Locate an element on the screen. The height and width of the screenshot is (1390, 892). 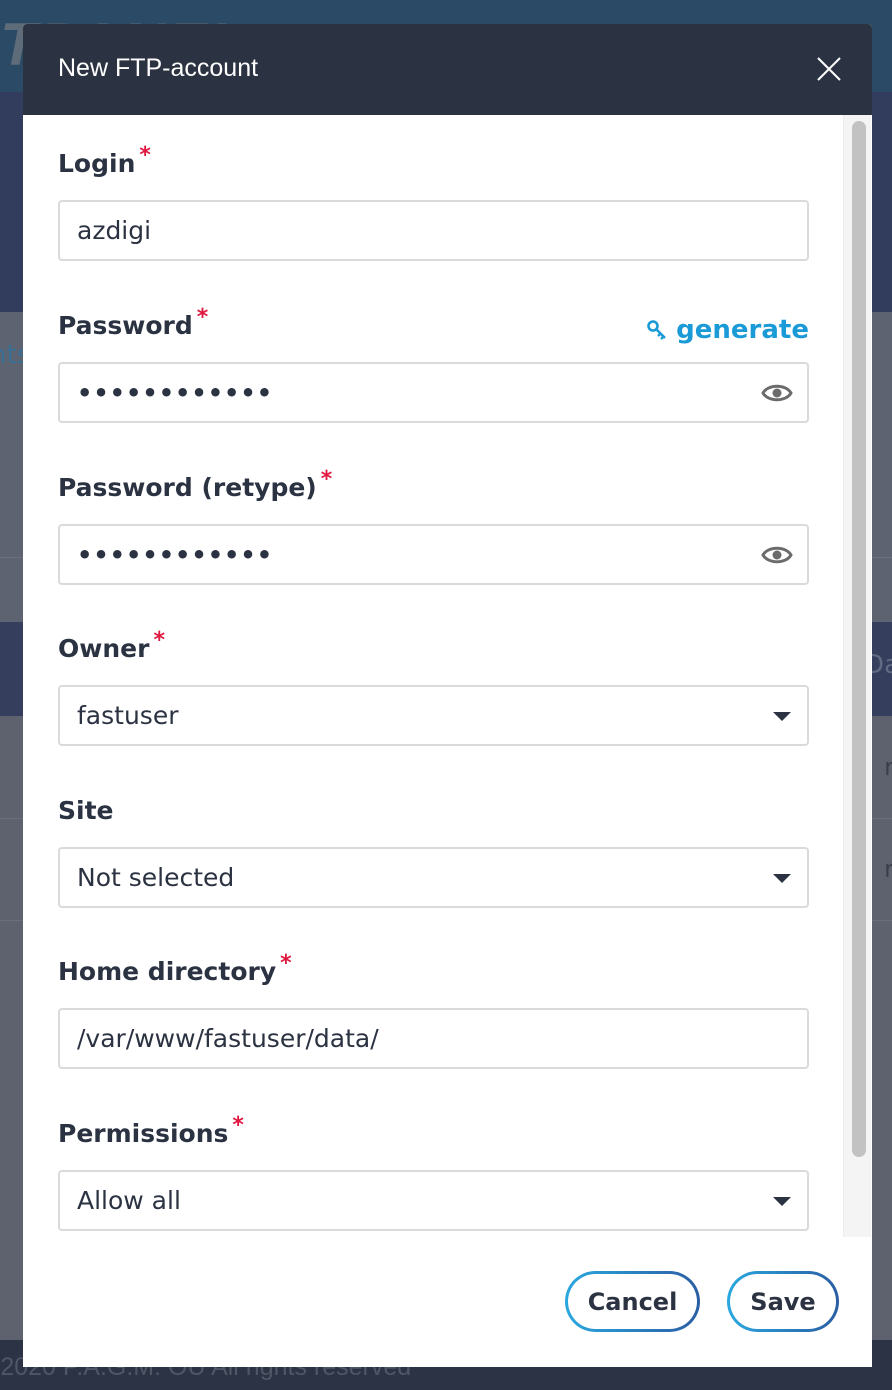
home-directory-field-group: Home directory * /var/www/fastuser/data/ is located at coordinates (433, 1010).